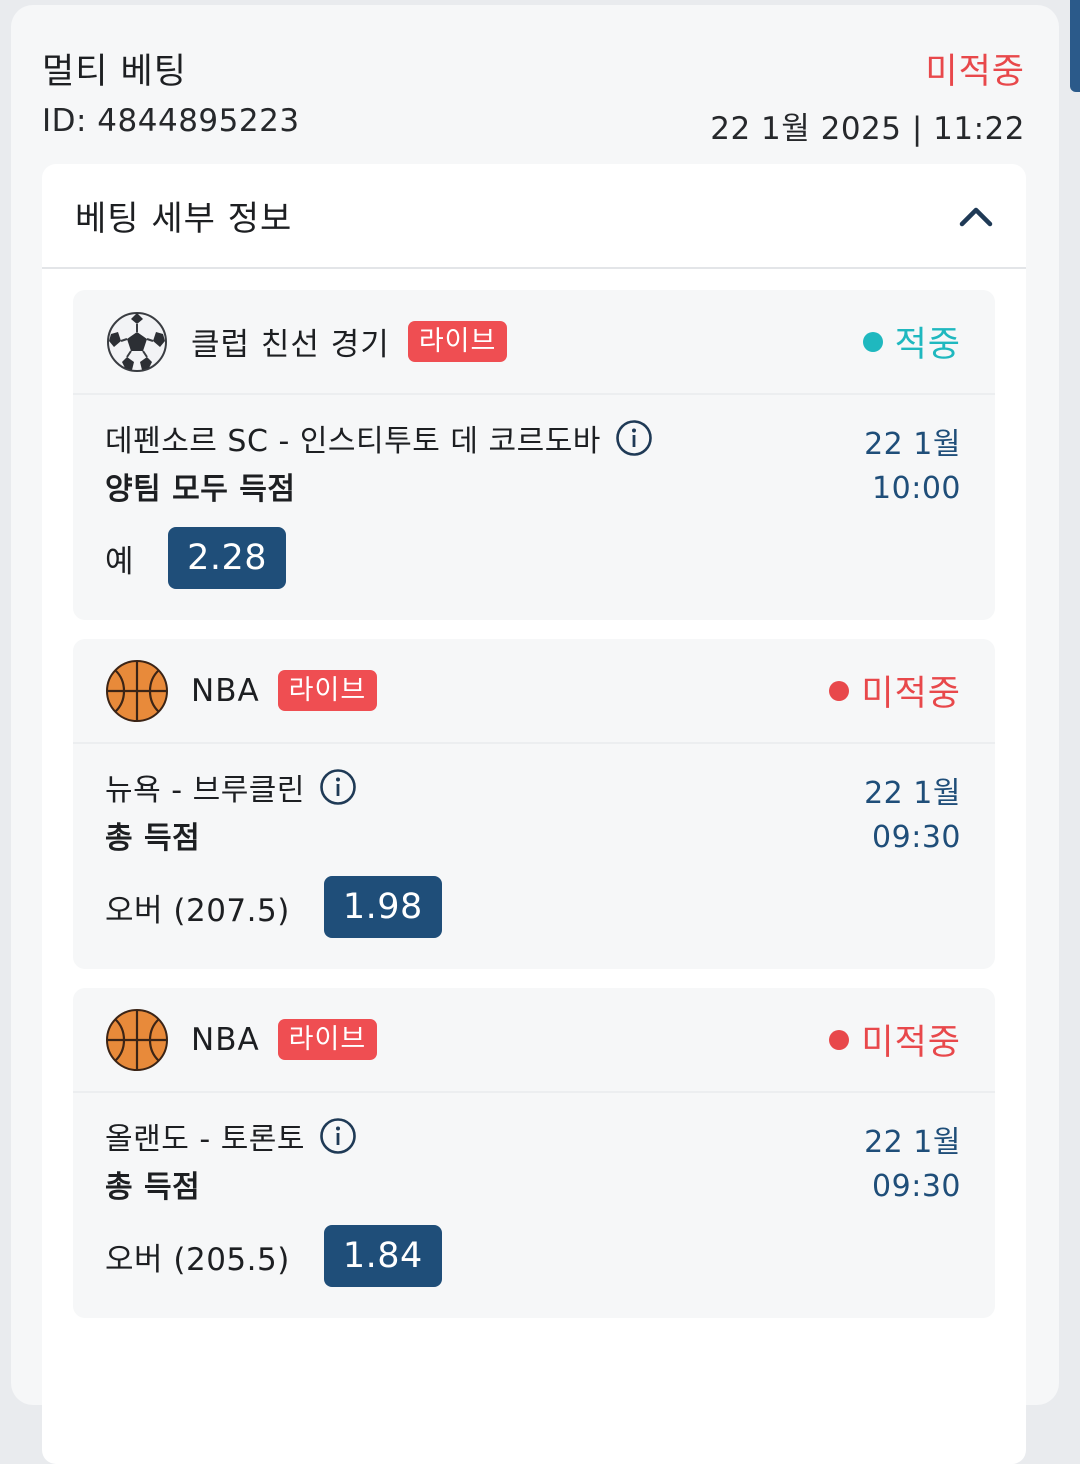 The width and height of the screenshot is (1080, 1464). What do you see at coordinates (114, 72) in the screenshot?
I see `bet-title: 멀티 베팅` at bounding box center [114, 72].